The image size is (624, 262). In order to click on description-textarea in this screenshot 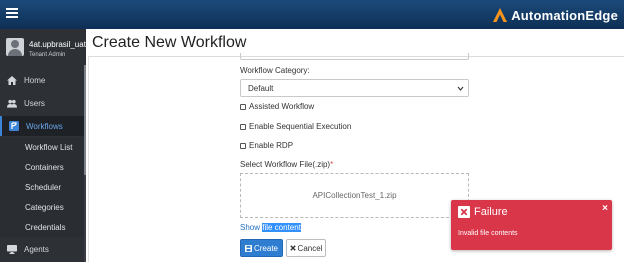, I will do `click(354, 56)`.